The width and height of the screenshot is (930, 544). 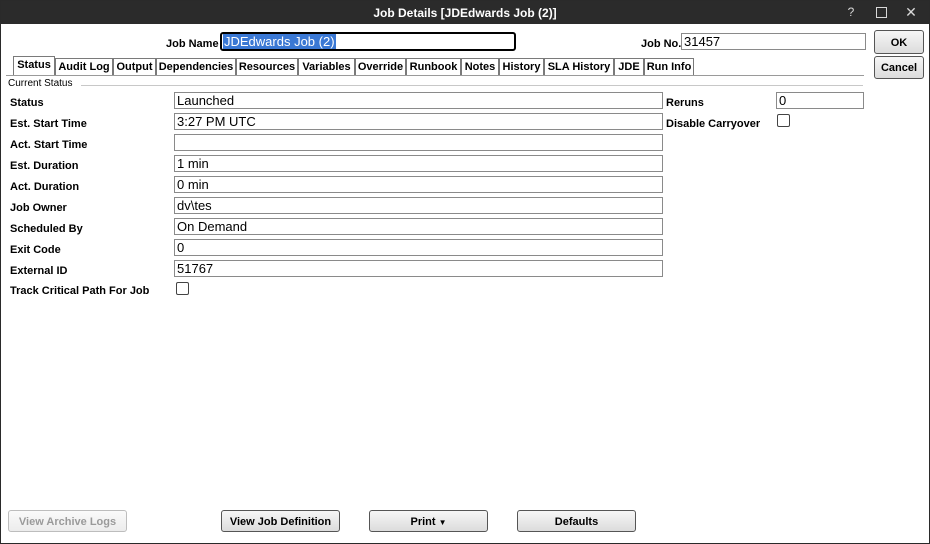 I want to click on track-critical-path-checkbox, so click(x=182, y=288).